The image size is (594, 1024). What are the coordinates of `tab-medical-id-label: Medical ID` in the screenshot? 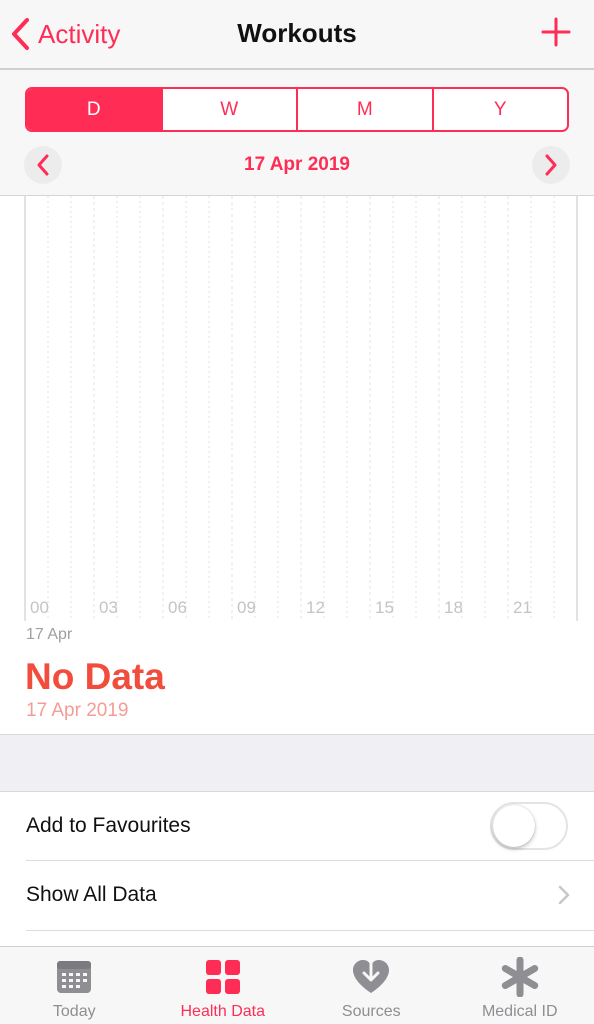 It's located at (519, 1011).